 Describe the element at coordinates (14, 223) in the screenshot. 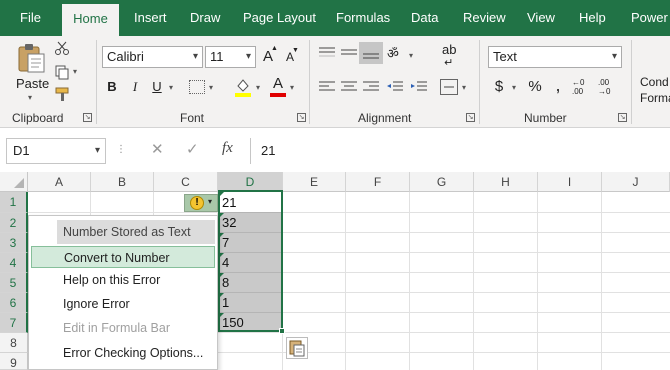

I see `row-header-2: 2` at that location.